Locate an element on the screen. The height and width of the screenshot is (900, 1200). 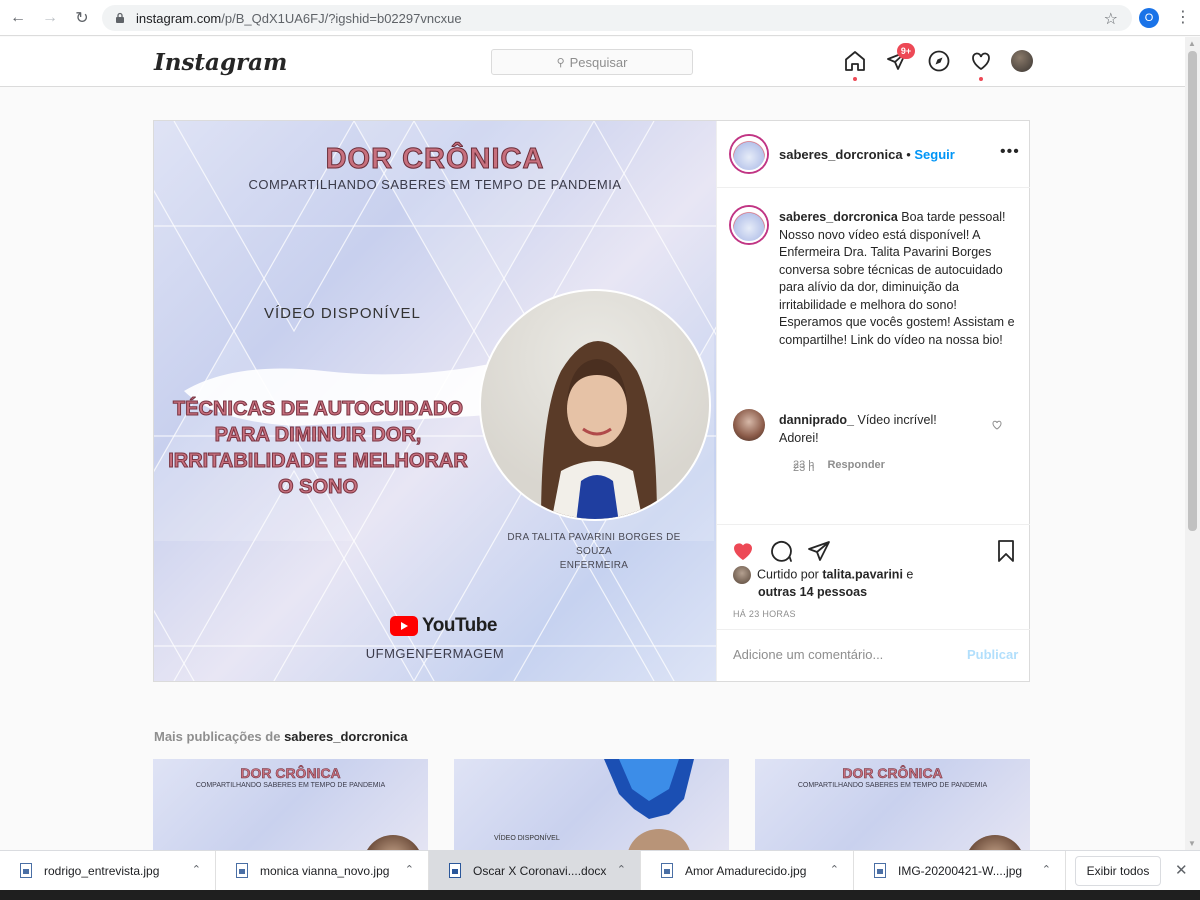
headline-line-3: IRRITABILIDADE E MELHORAR is located at coordinates (318, 461).